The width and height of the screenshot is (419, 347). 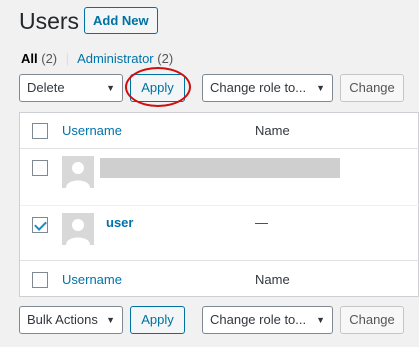 I want to click on user-display-name: —, so click(x=261, y=222).